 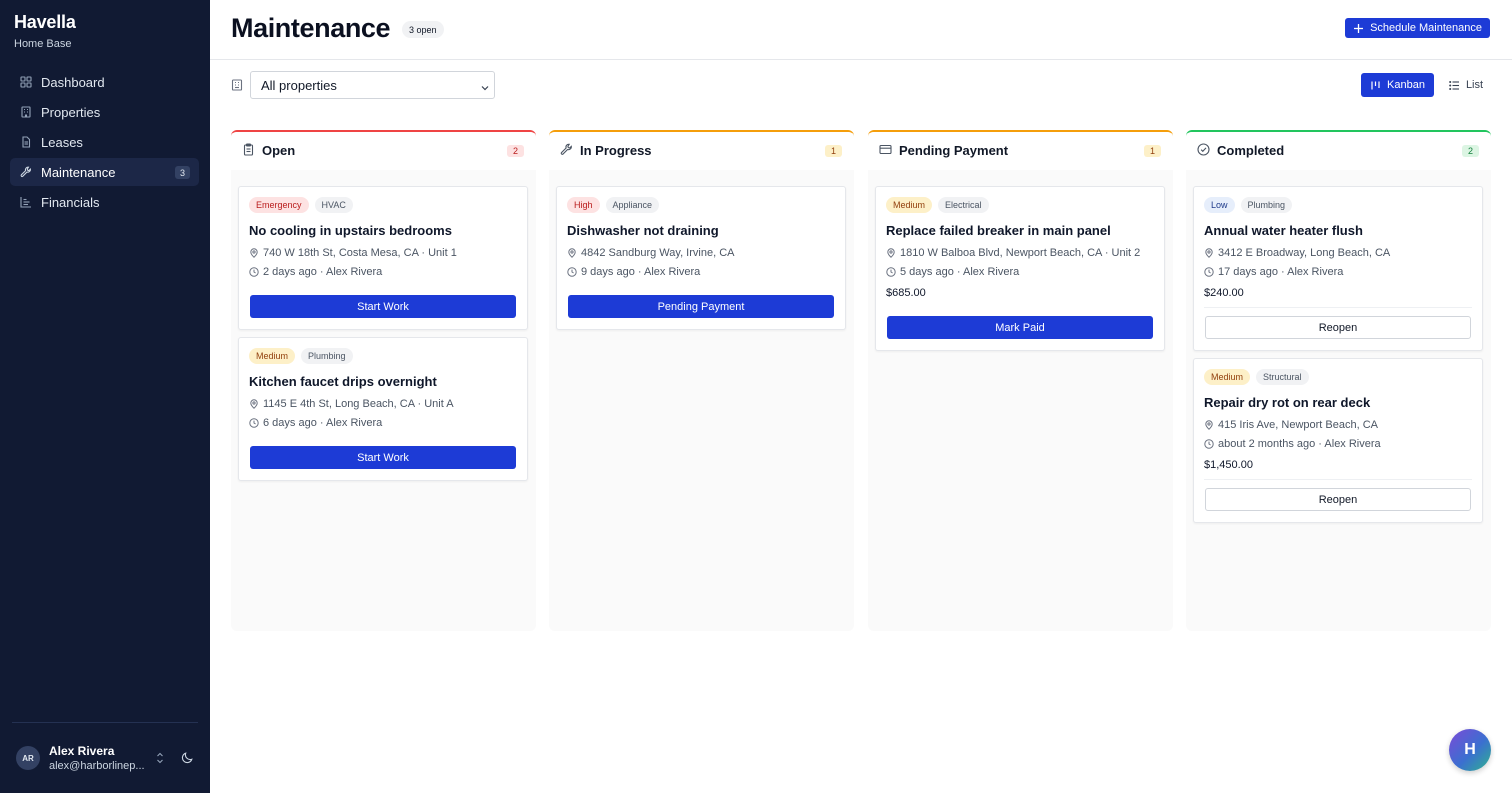 What do you see at coordinates (323, 423) in the screenshot?
I see `time-text: 6 days ago · Alex Rivera` at bounding box center [323, 423].